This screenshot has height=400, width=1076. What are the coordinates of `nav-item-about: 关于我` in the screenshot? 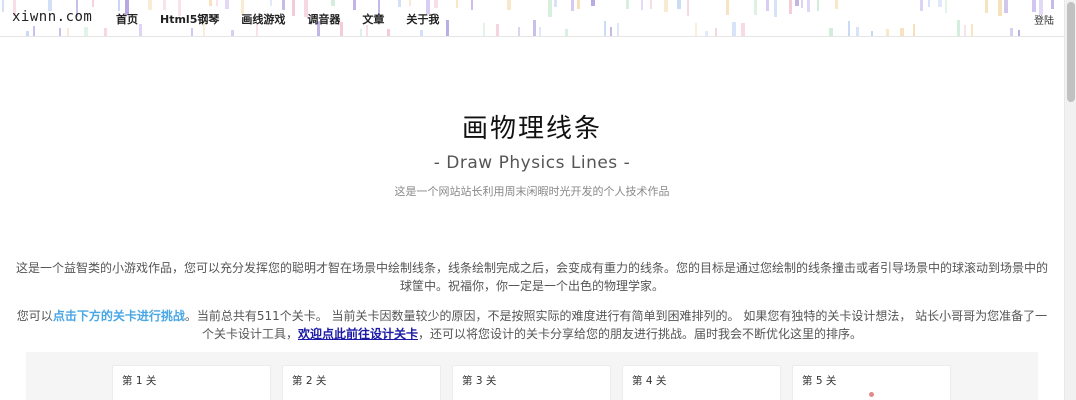 It's located at (422, 19).